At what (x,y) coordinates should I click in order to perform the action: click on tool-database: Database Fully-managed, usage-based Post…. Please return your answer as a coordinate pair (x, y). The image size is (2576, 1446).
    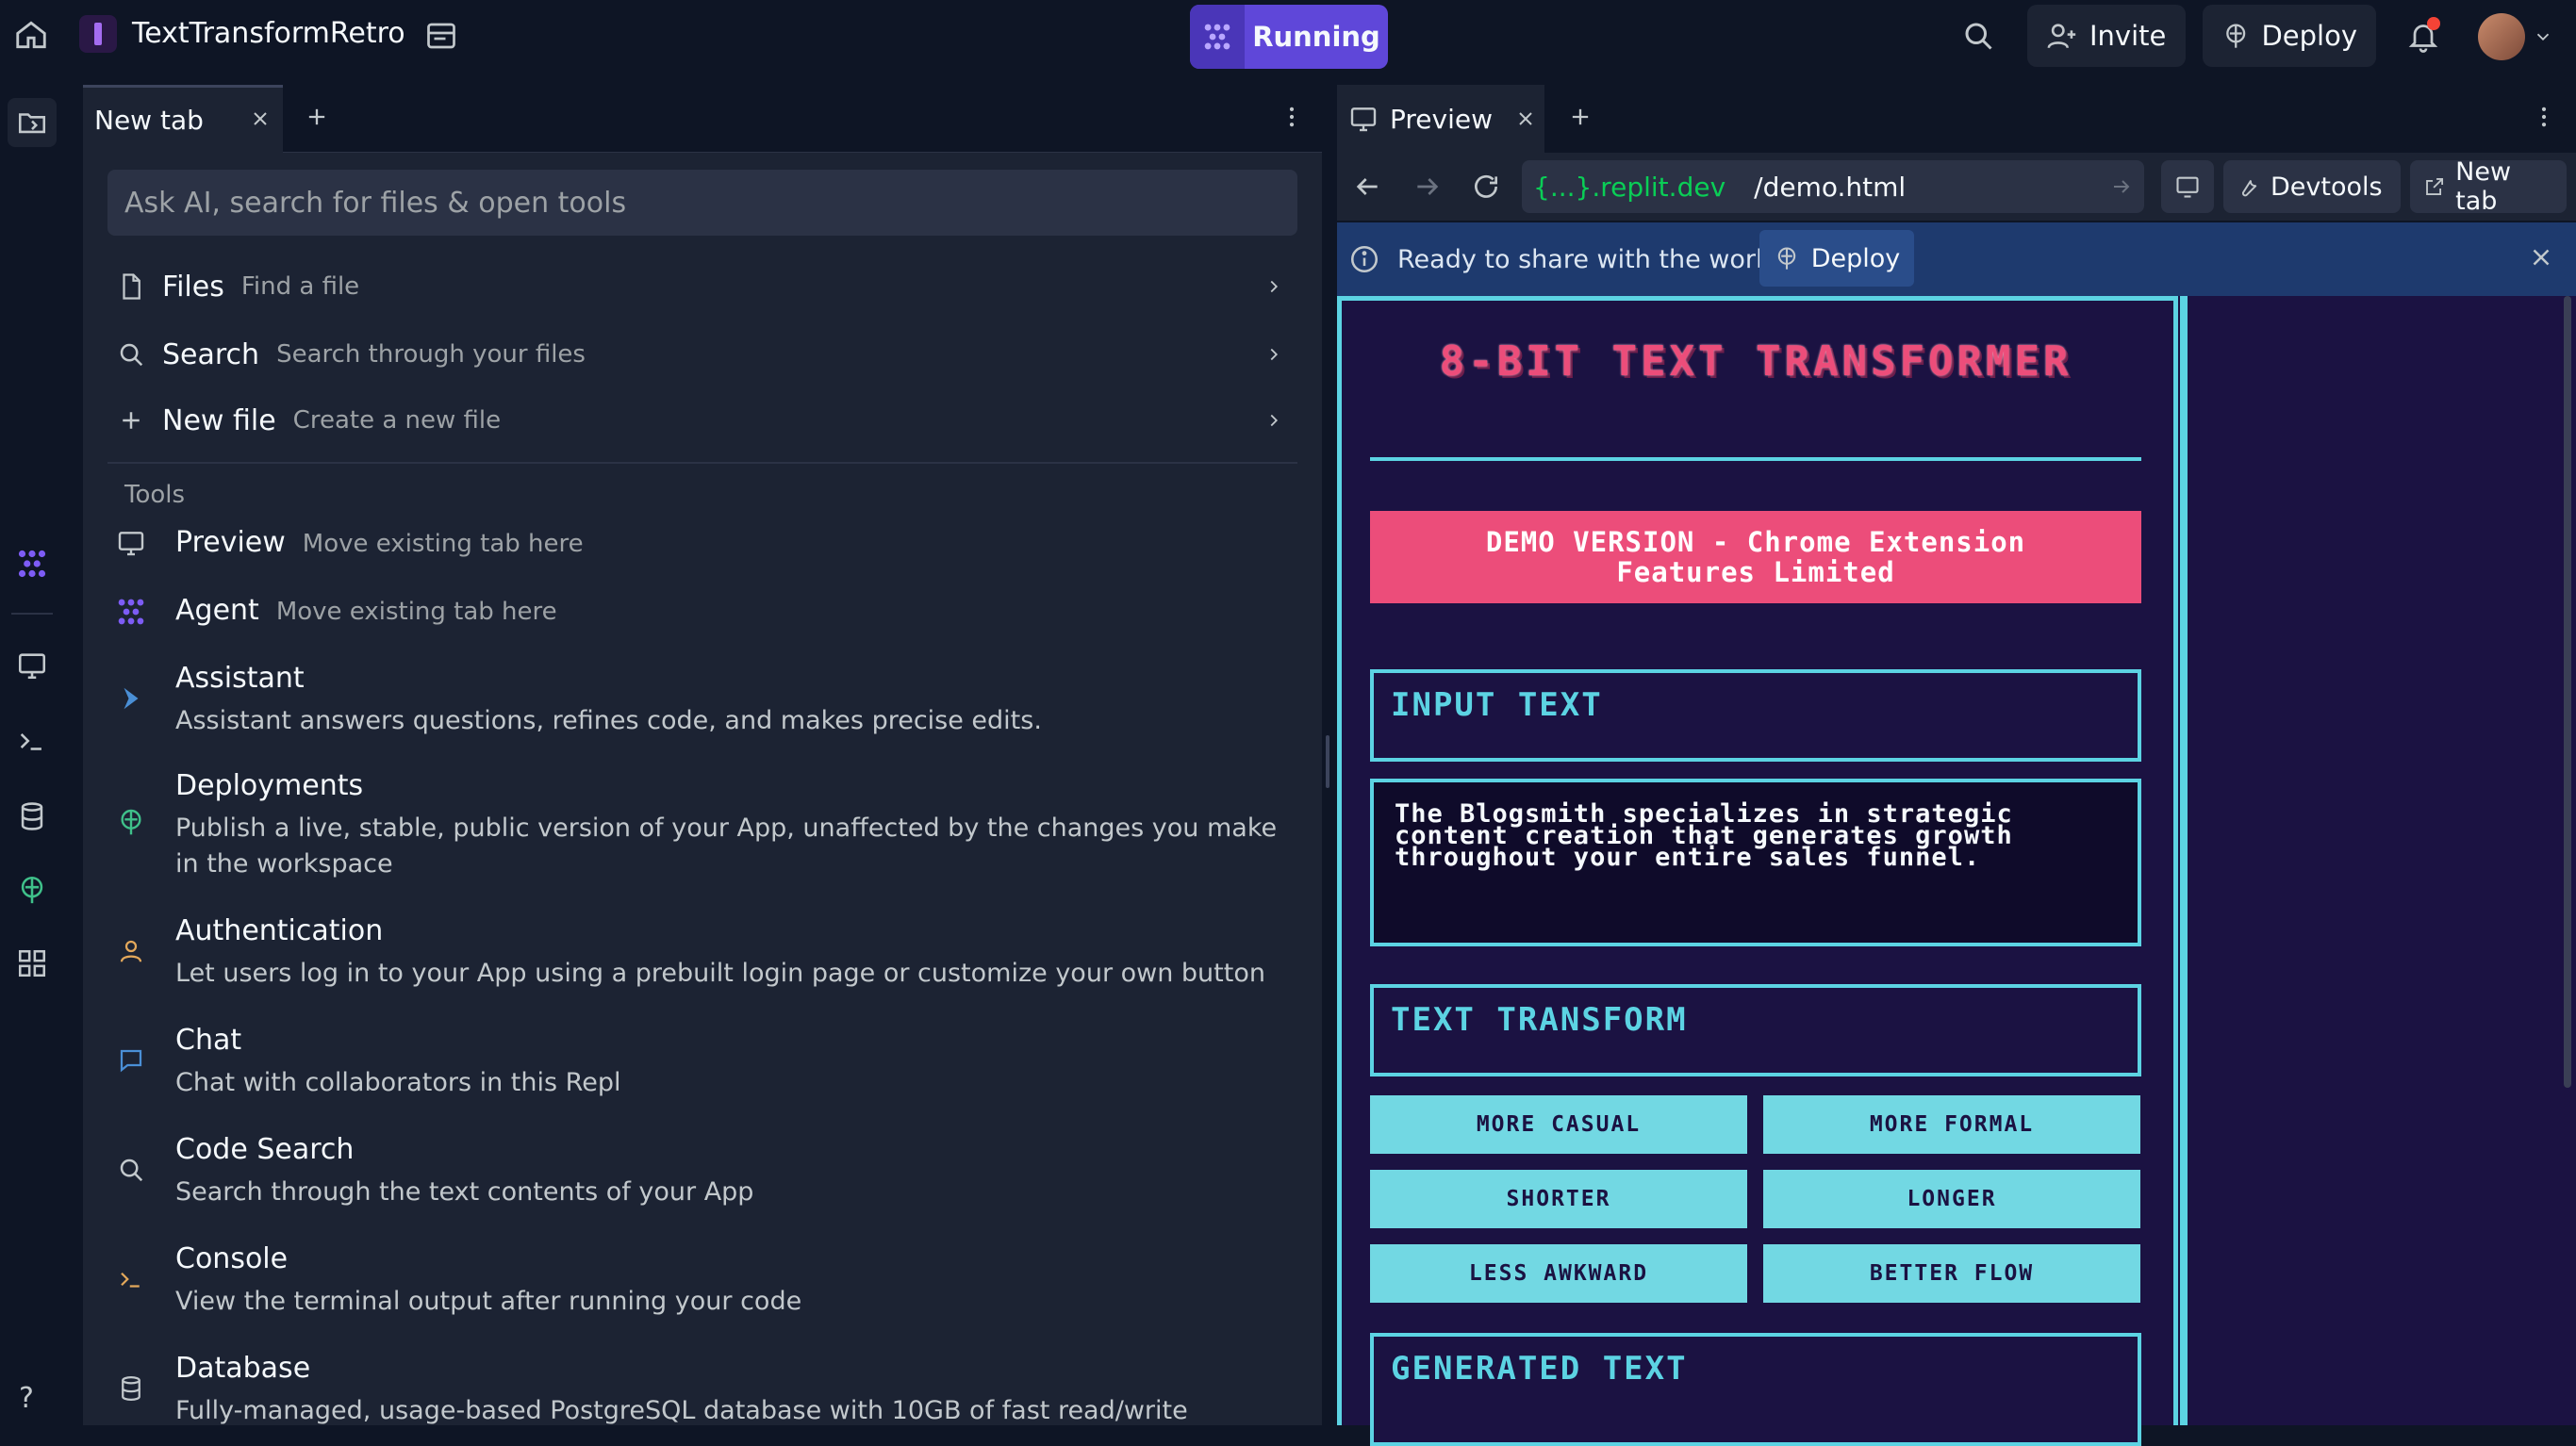
    Looking at the image, I should click on (702, 1388).